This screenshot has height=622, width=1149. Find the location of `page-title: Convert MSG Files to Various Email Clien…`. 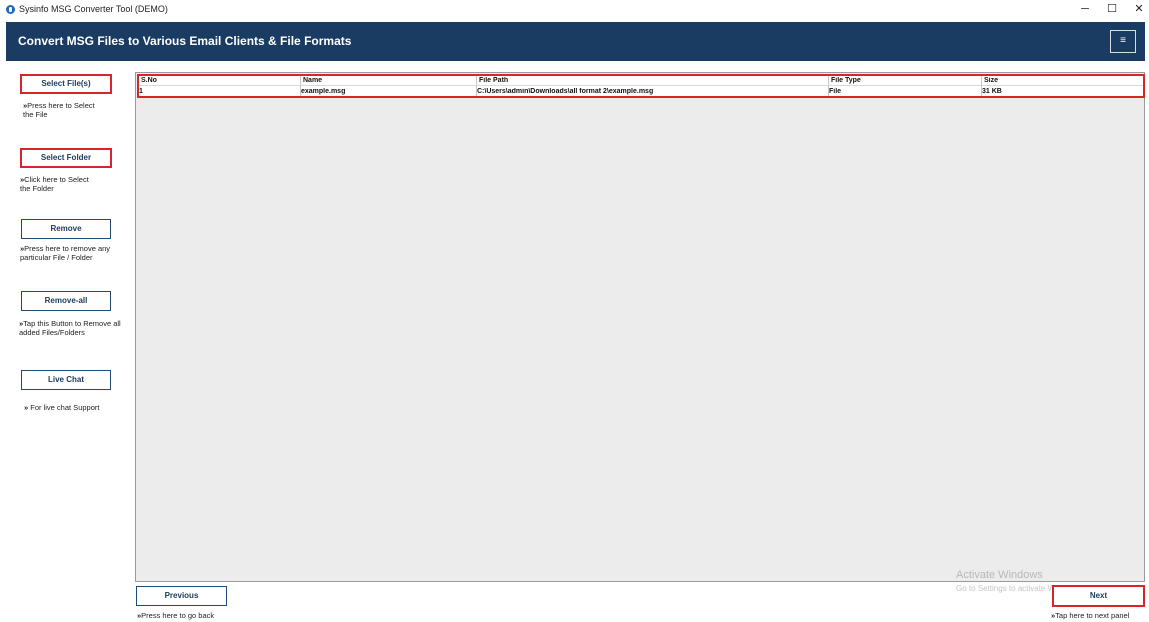

page-title: Convert MSG Files to Various Email Clien… is located at coordinates (185, 41).